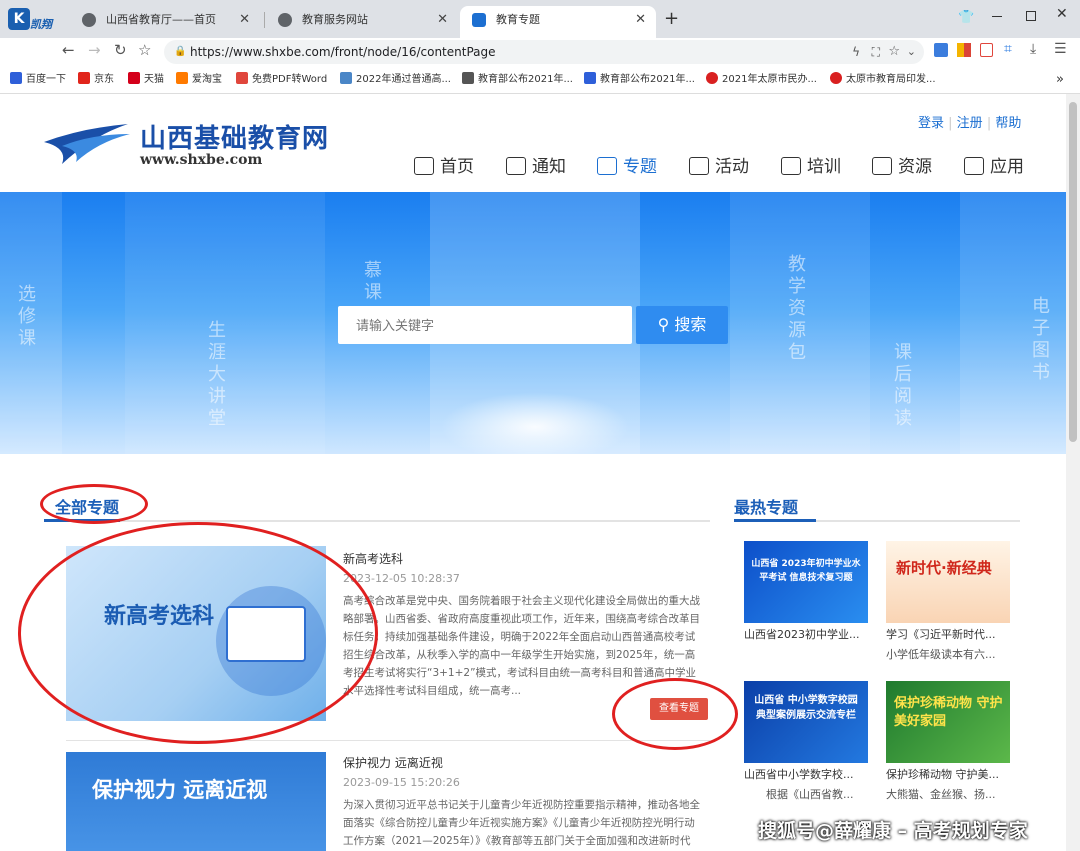  Describe the element at coordinates (516, 166) in the screenshot. I see `notice-icon` at that location.